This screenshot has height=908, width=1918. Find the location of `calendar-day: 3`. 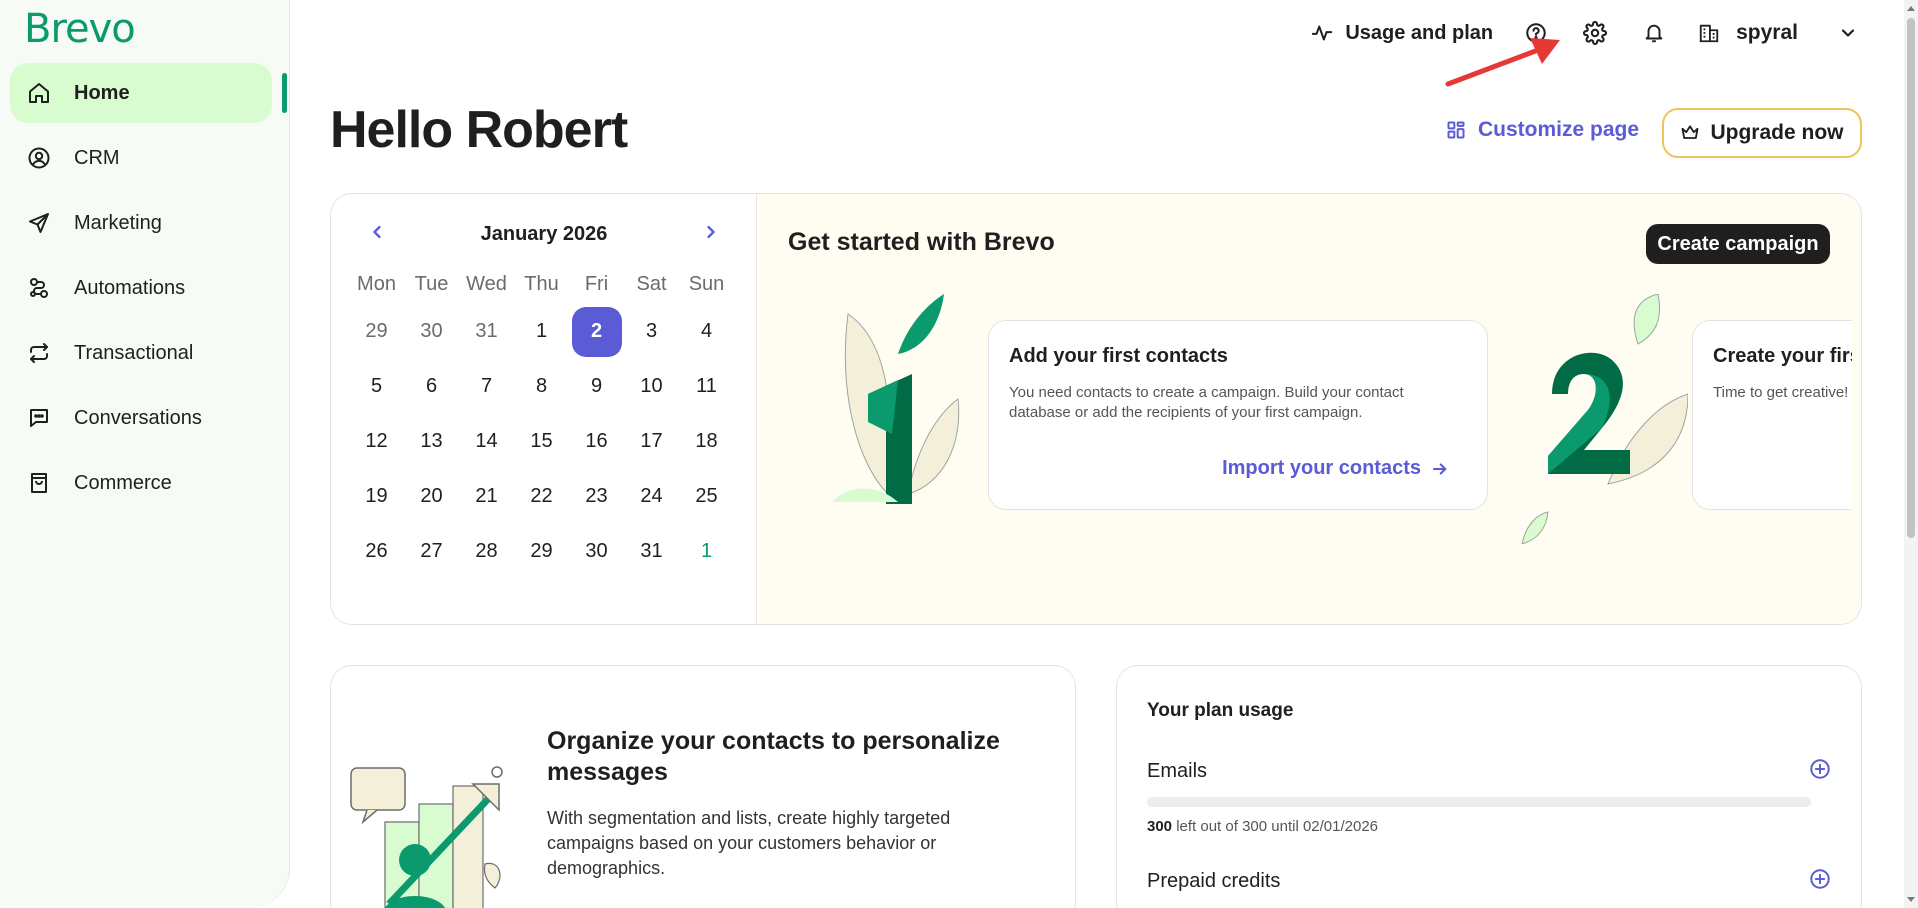

calendar-day: 3 is located at coordinates (651, 331).